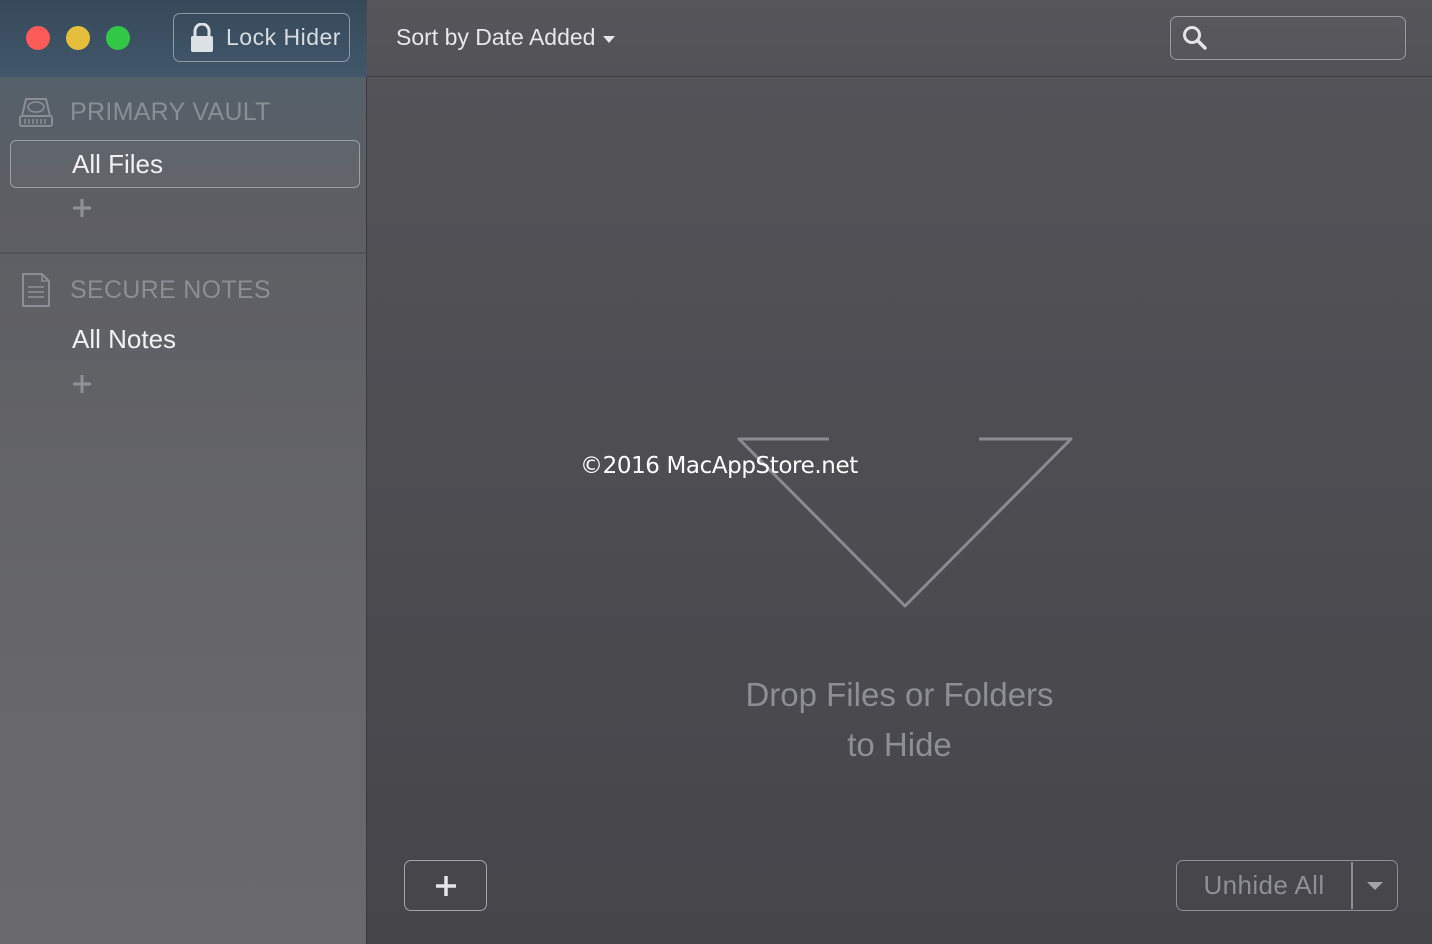 This screenshot has height=944, width=1432. I want to click on sidebar-item-label: All Notes, so click(124, 339).